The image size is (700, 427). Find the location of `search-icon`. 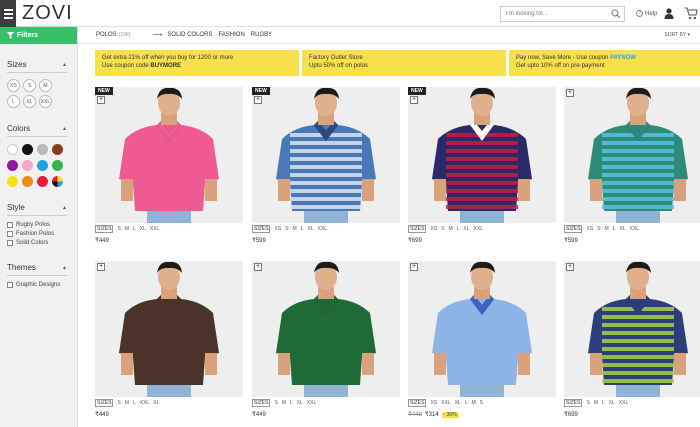

search-icon is located at coordinates (616, 14).